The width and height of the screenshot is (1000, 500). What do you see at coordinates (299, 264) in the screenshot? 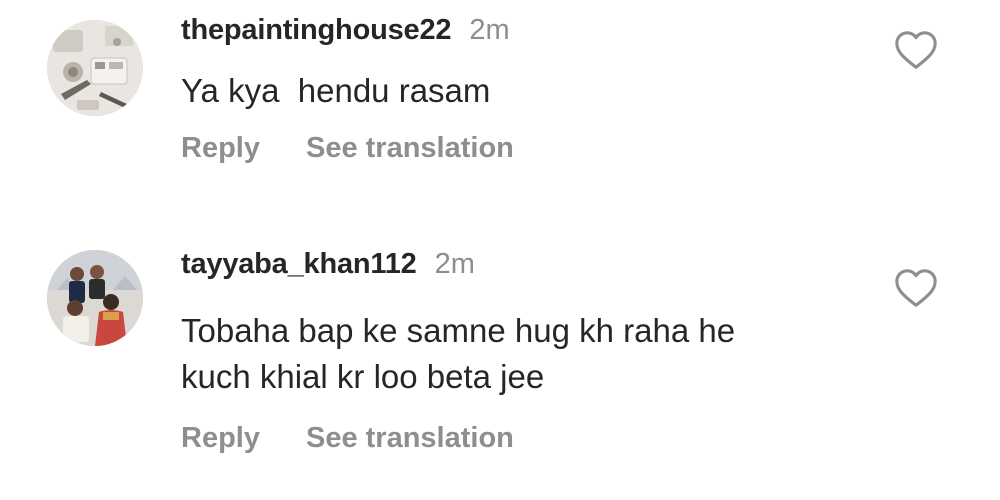
I see `username: tayyaba_khan112` at bounding box center [299, 264].